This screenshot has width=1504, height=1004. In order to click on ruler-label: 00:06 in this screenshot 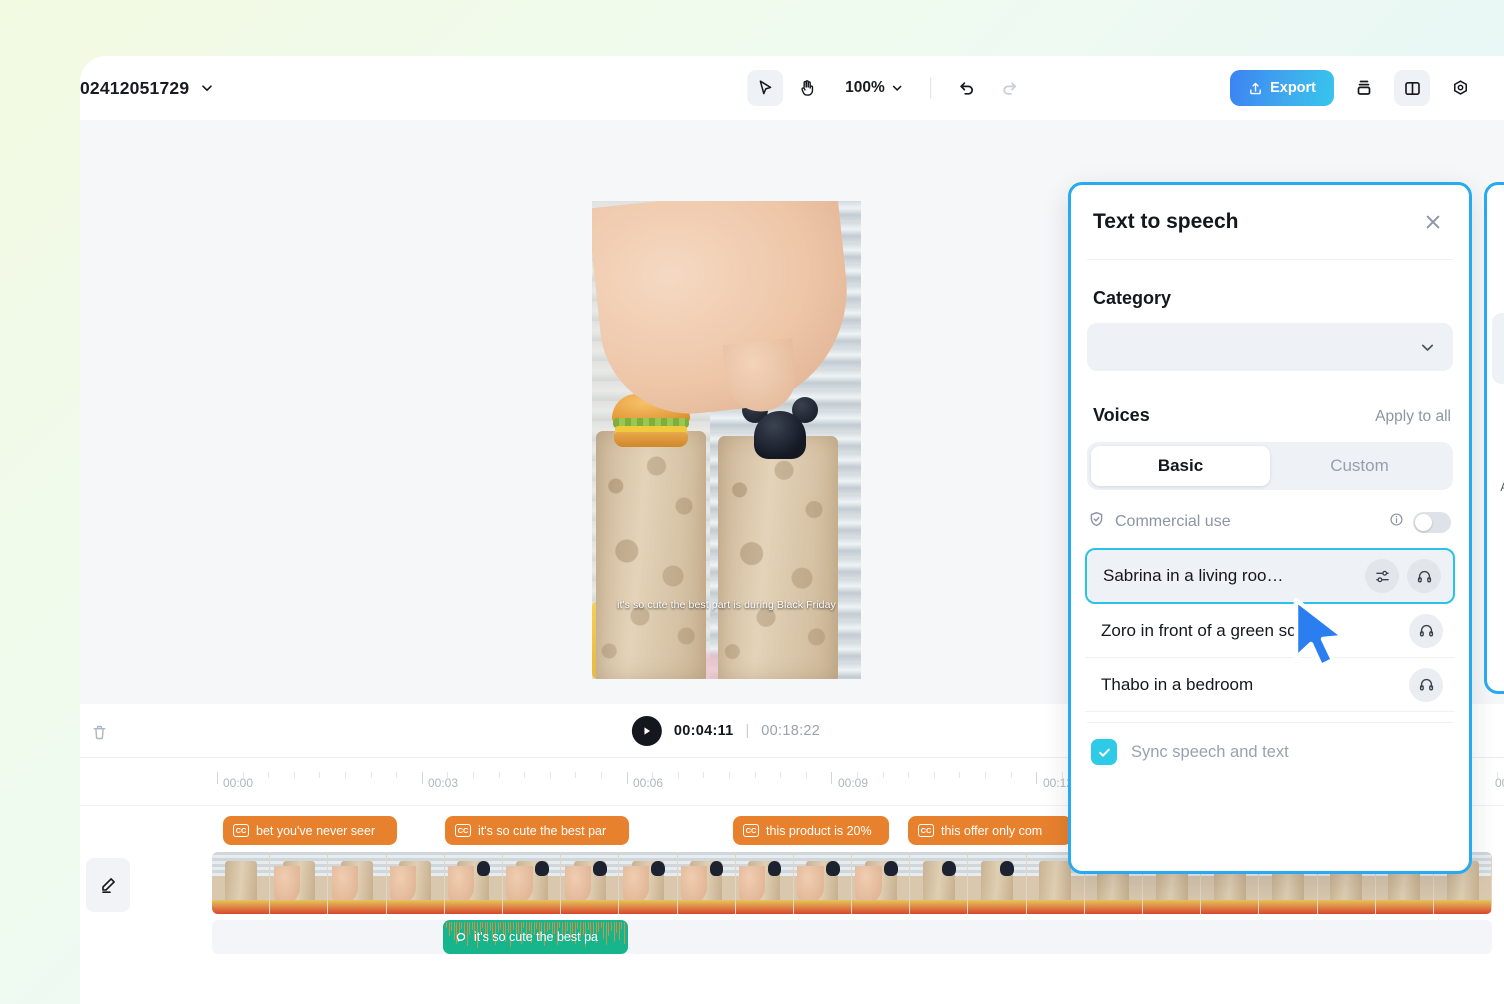, I will do `click(648, 783)`.